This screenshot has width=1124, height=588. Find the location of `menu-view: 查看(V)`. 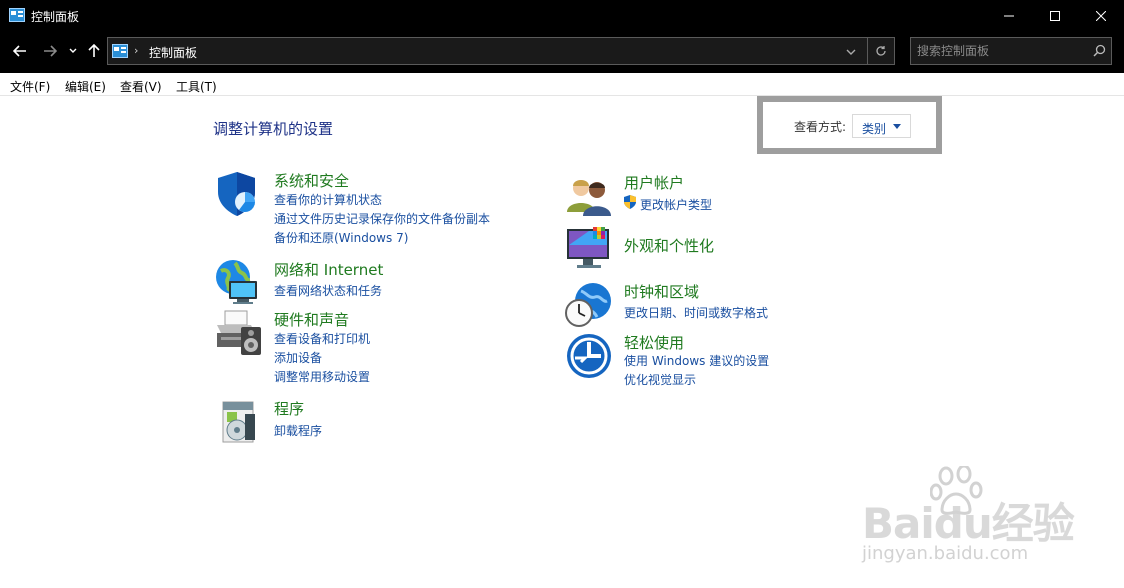

menu-view: 查看(V) is located at coordinates (141, 86).